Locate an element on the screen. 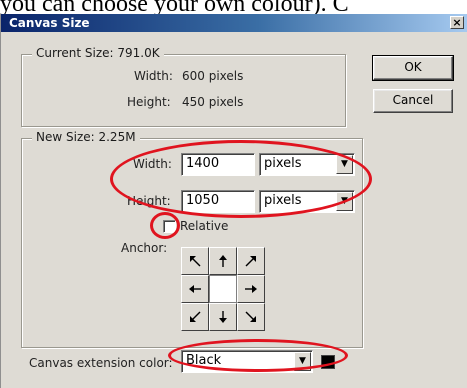  new-size-title: New Size: 2.25M is located at coordinates (86, 137).